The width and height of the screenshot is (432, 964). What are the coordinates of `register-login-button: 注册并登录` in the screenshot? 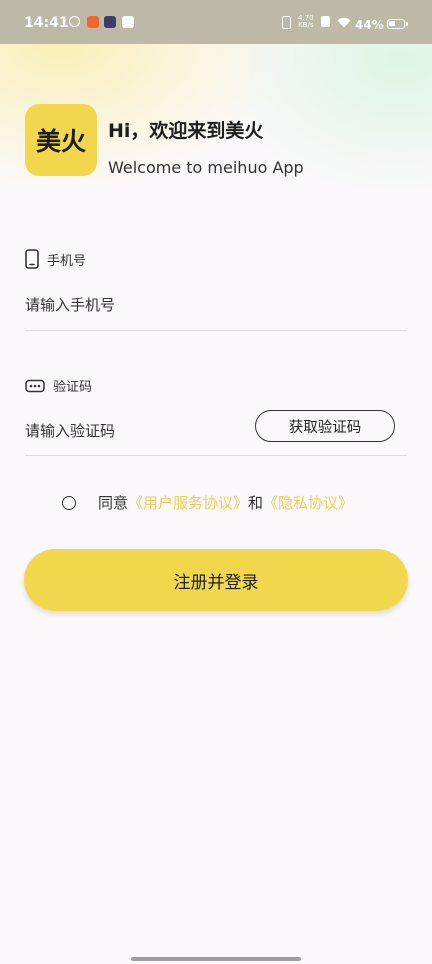 It's located at (216, 580).